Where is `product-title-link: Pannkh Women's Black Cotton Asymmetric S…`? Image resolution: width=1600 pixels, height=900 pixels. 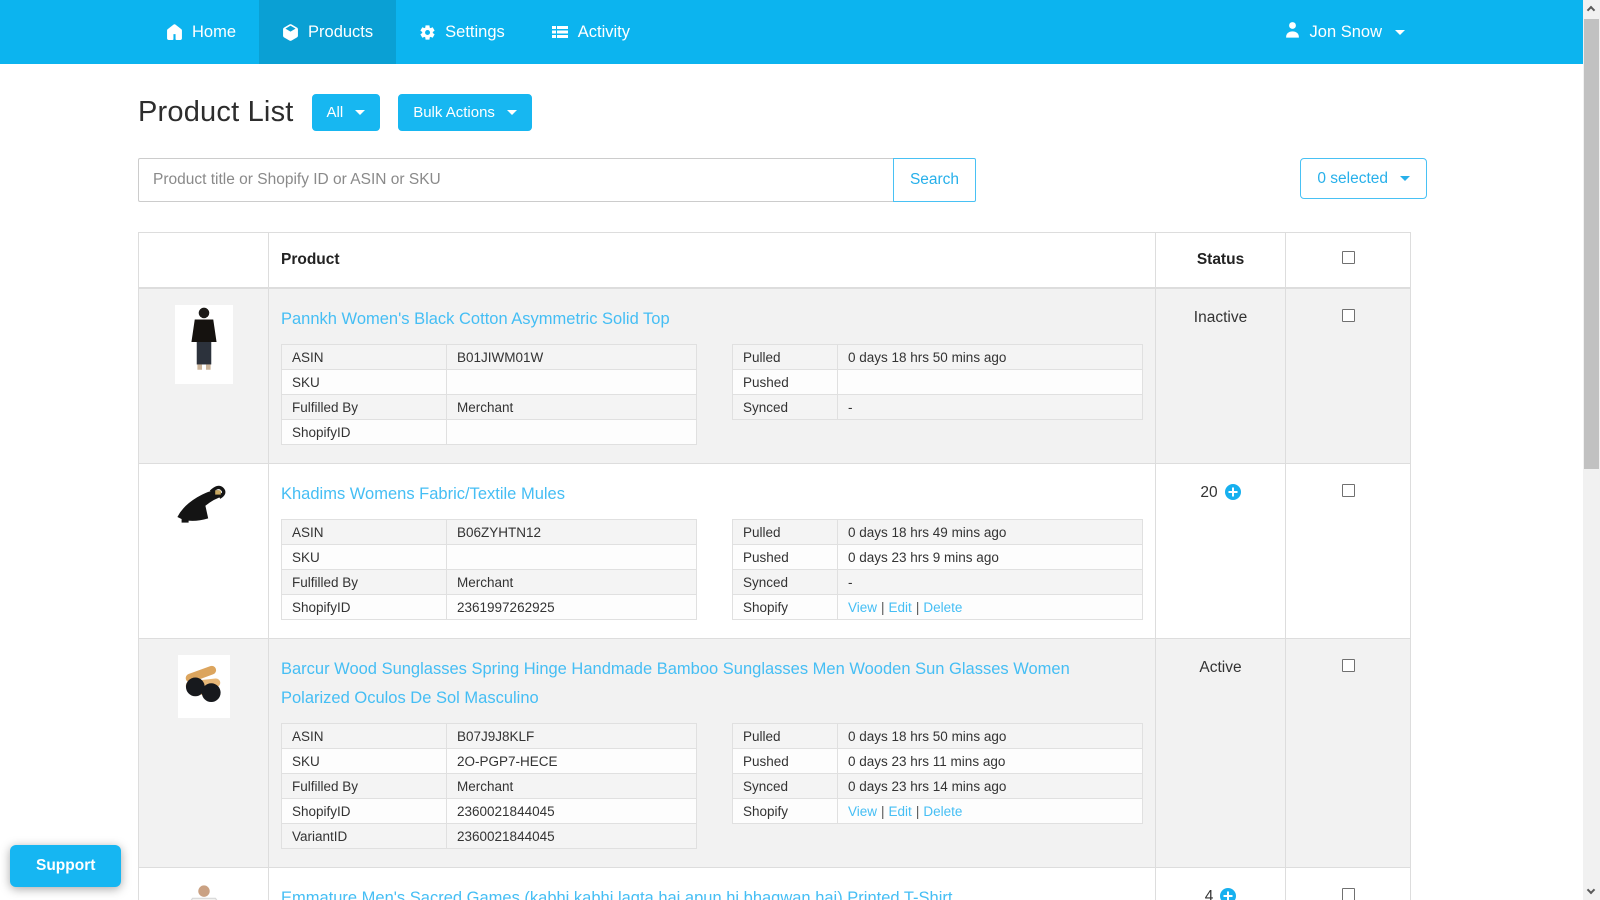
product-title-link: Pannkh Women's Black Cotton Asymmetric S… is located at coordinates (475, 319).